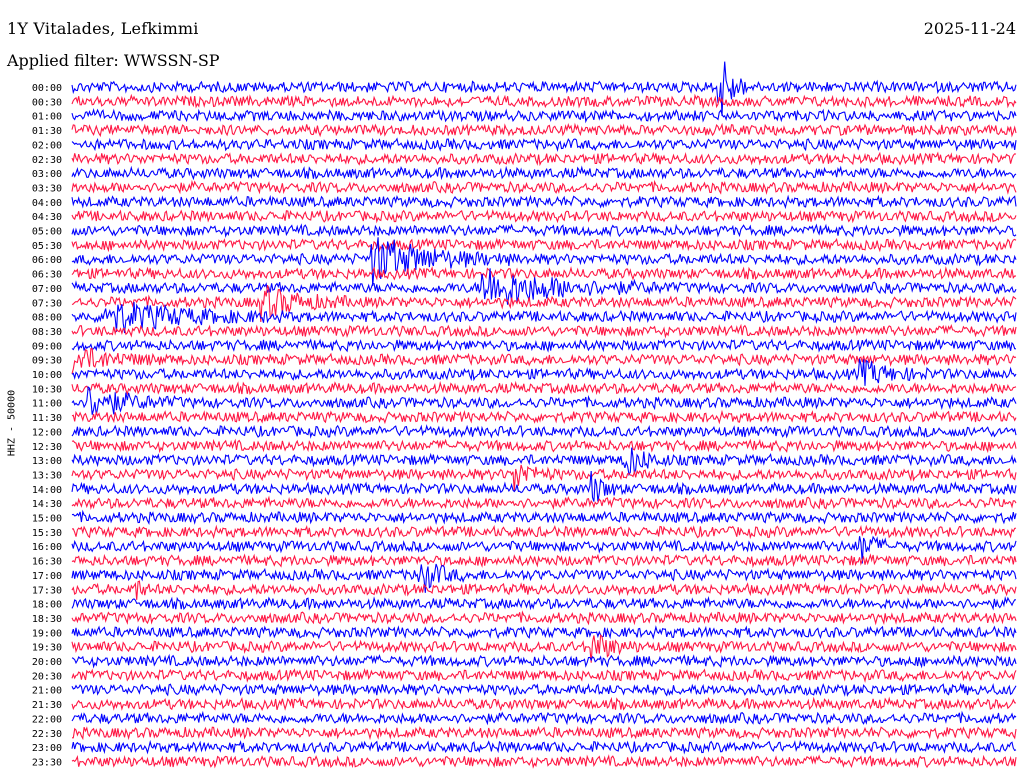 This screenshot has width=1024, height=780. What do you see at coordinates (47, 232) in the screenshot?
I see `row-time-label: 05:00` at bounding box center [47, 232].